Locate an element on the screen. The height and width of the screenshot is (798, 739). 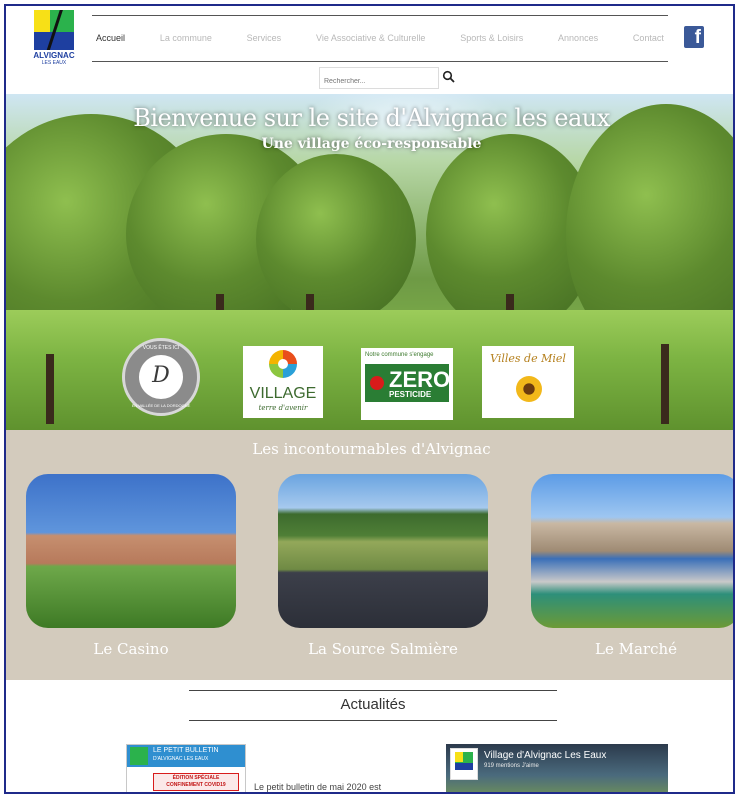
incontournables-title: Les incontournables d'Alvignac is located at coordinates (371, 449).